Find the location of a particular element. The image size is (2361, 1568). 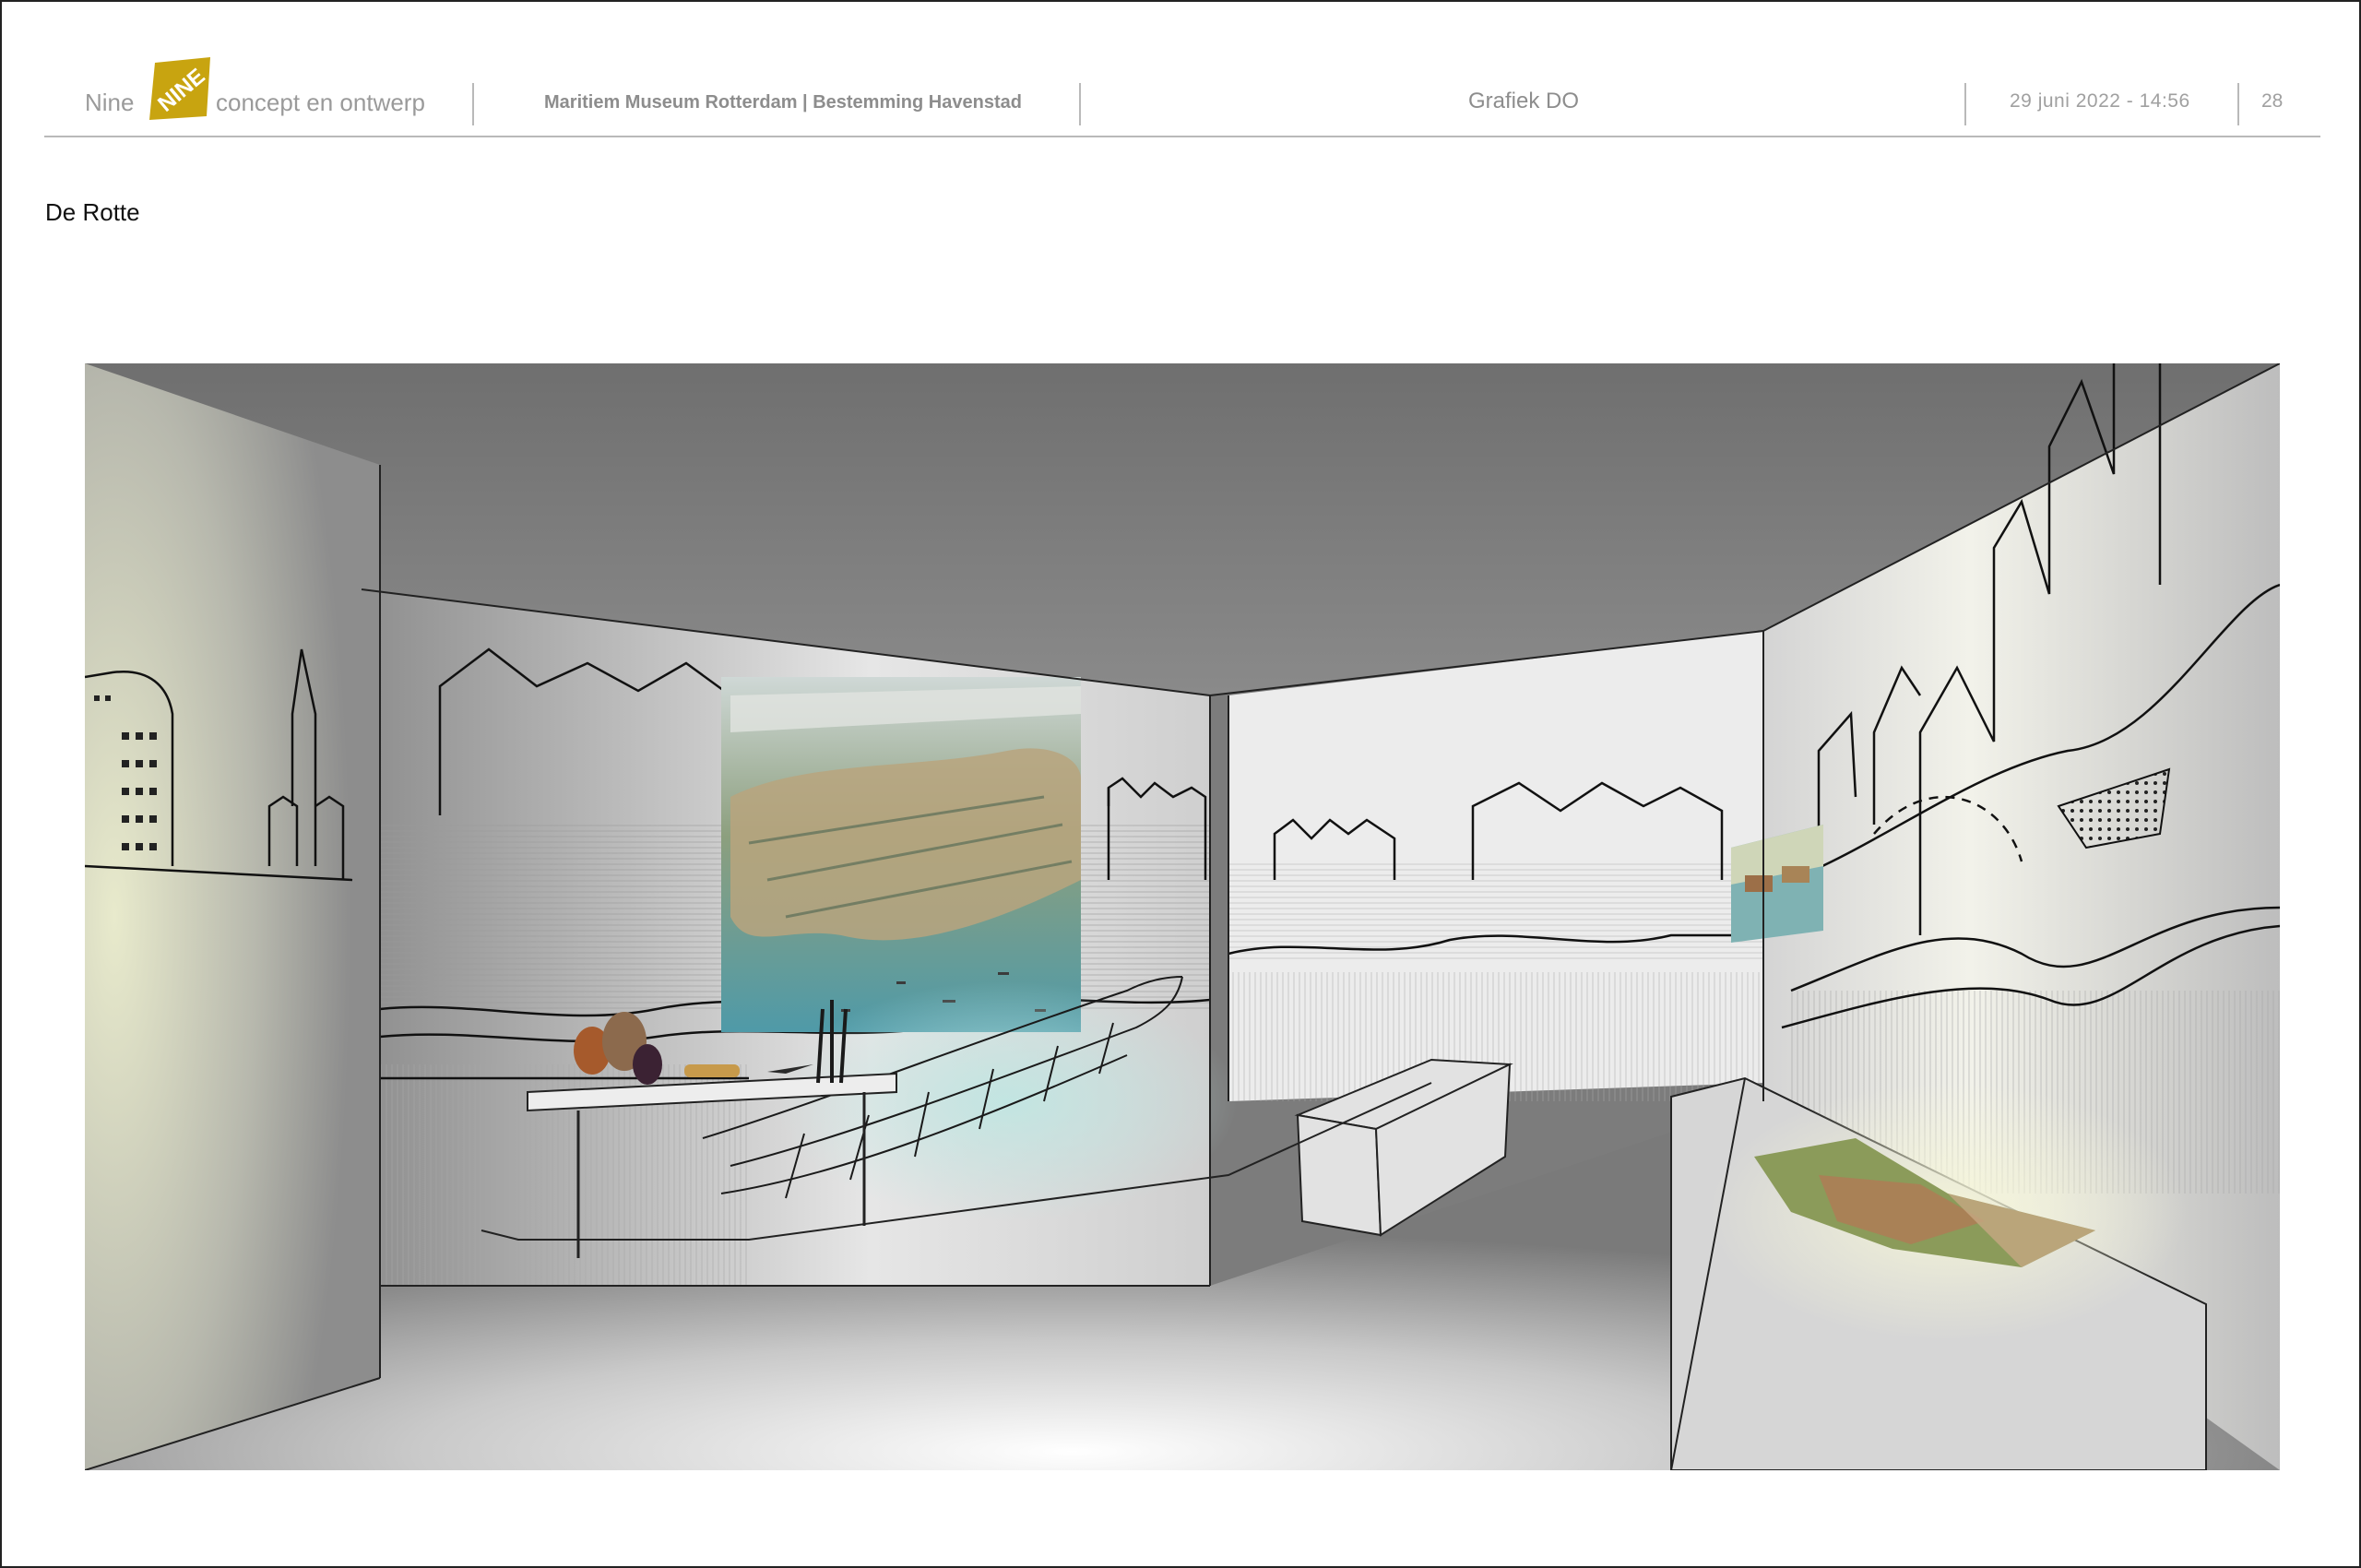

display-case is located at coordinates (1938, 1273).